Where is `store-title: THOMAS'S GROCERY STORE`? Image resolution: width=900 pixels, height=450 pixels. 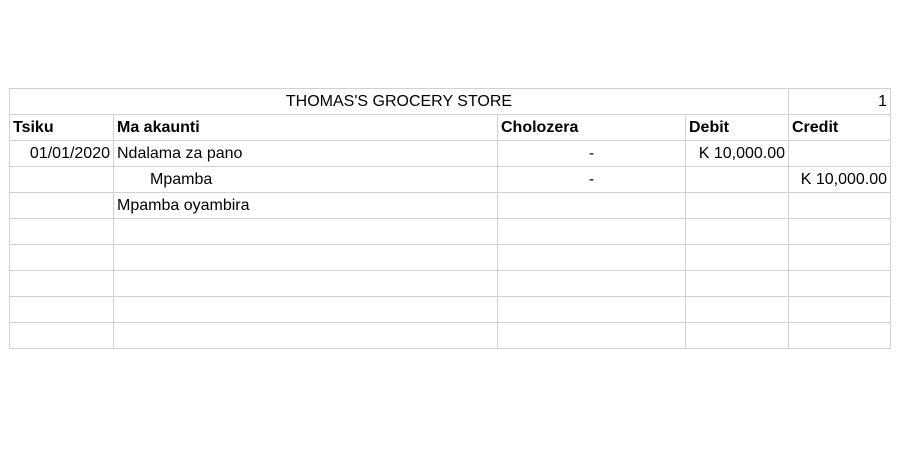
store-title: THOMAS'S GROCERY STORE is located at coordinates (399, 101).